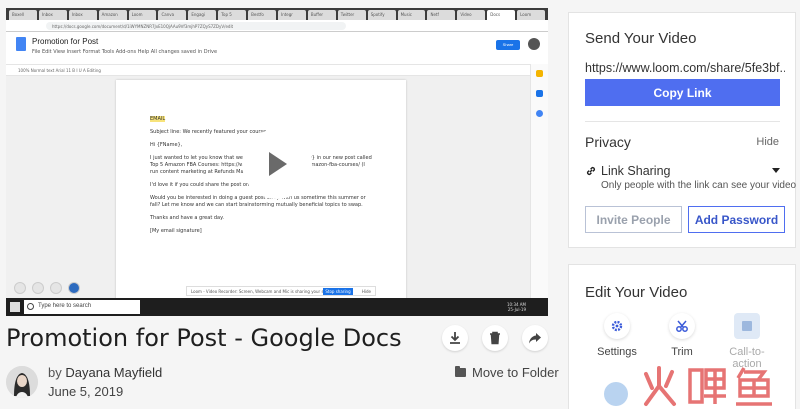 The image size is (800, 409). What do you see at coordinates (232, 15) in the screenshot?
I see `browser-tab: Top 5` at bounding box center [232, 15].